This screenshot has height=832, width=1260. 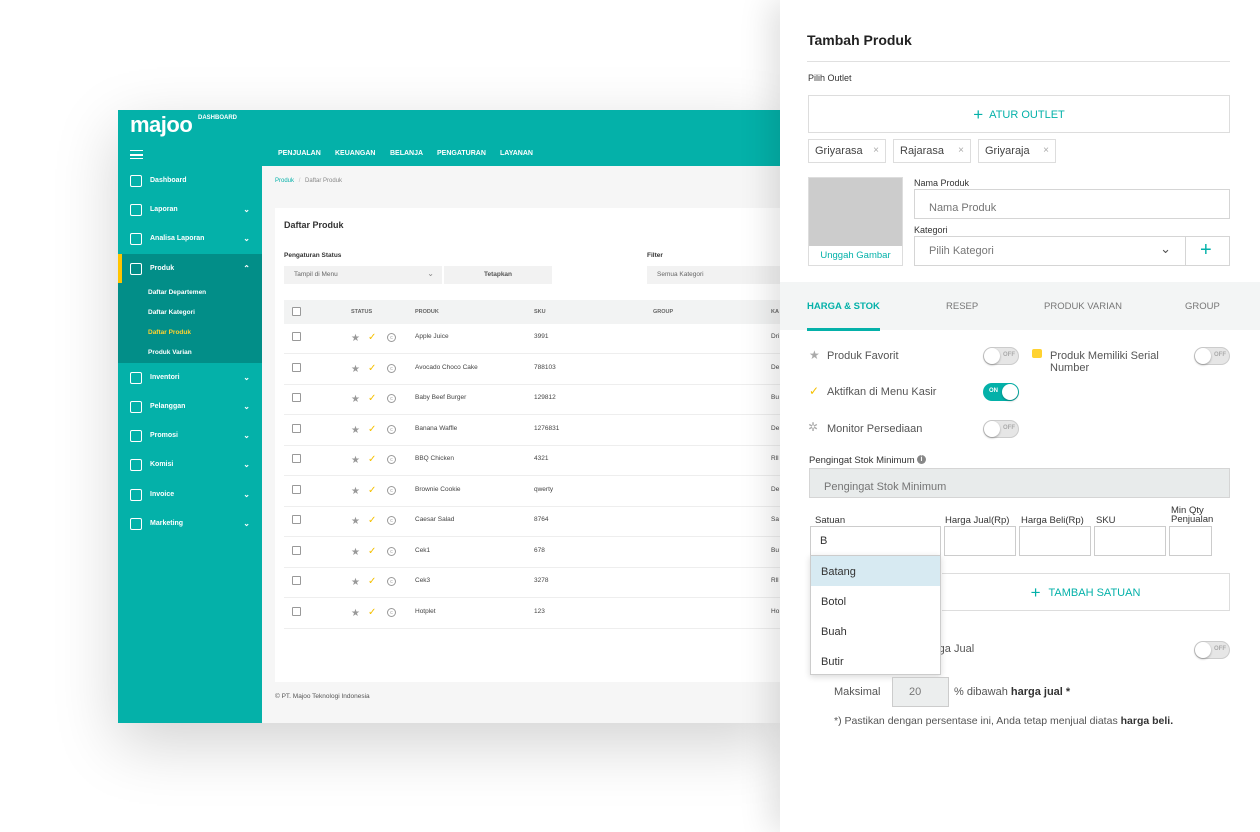 What do you see at coordinates (775, 312) in the screenshot?
I see `column-header-kategori: KA` at bounding box center [775, 312].